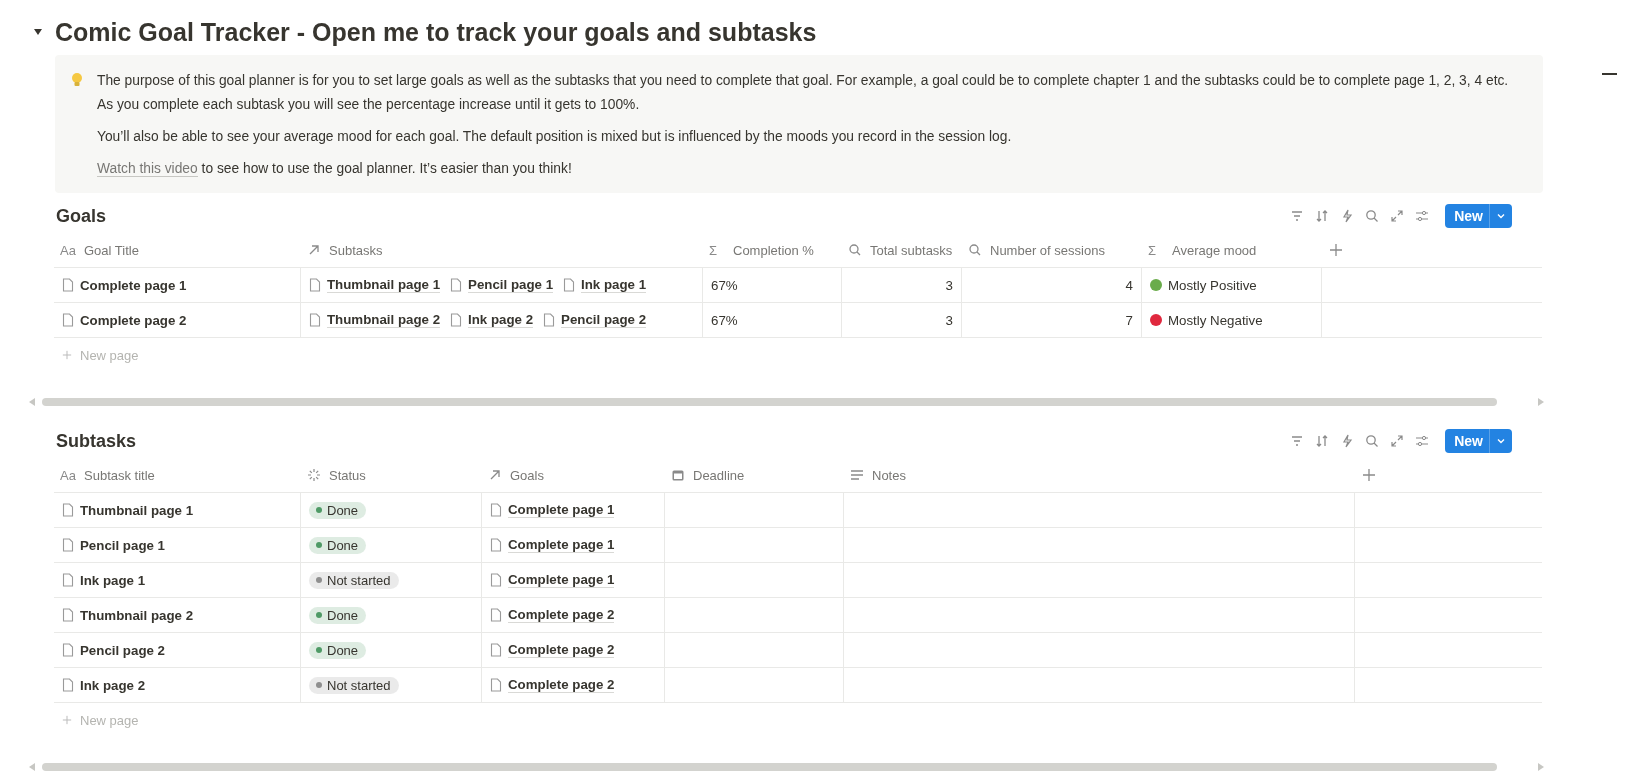  I want to click on relation-link: Thumbnail page 1, so click(384, 285).